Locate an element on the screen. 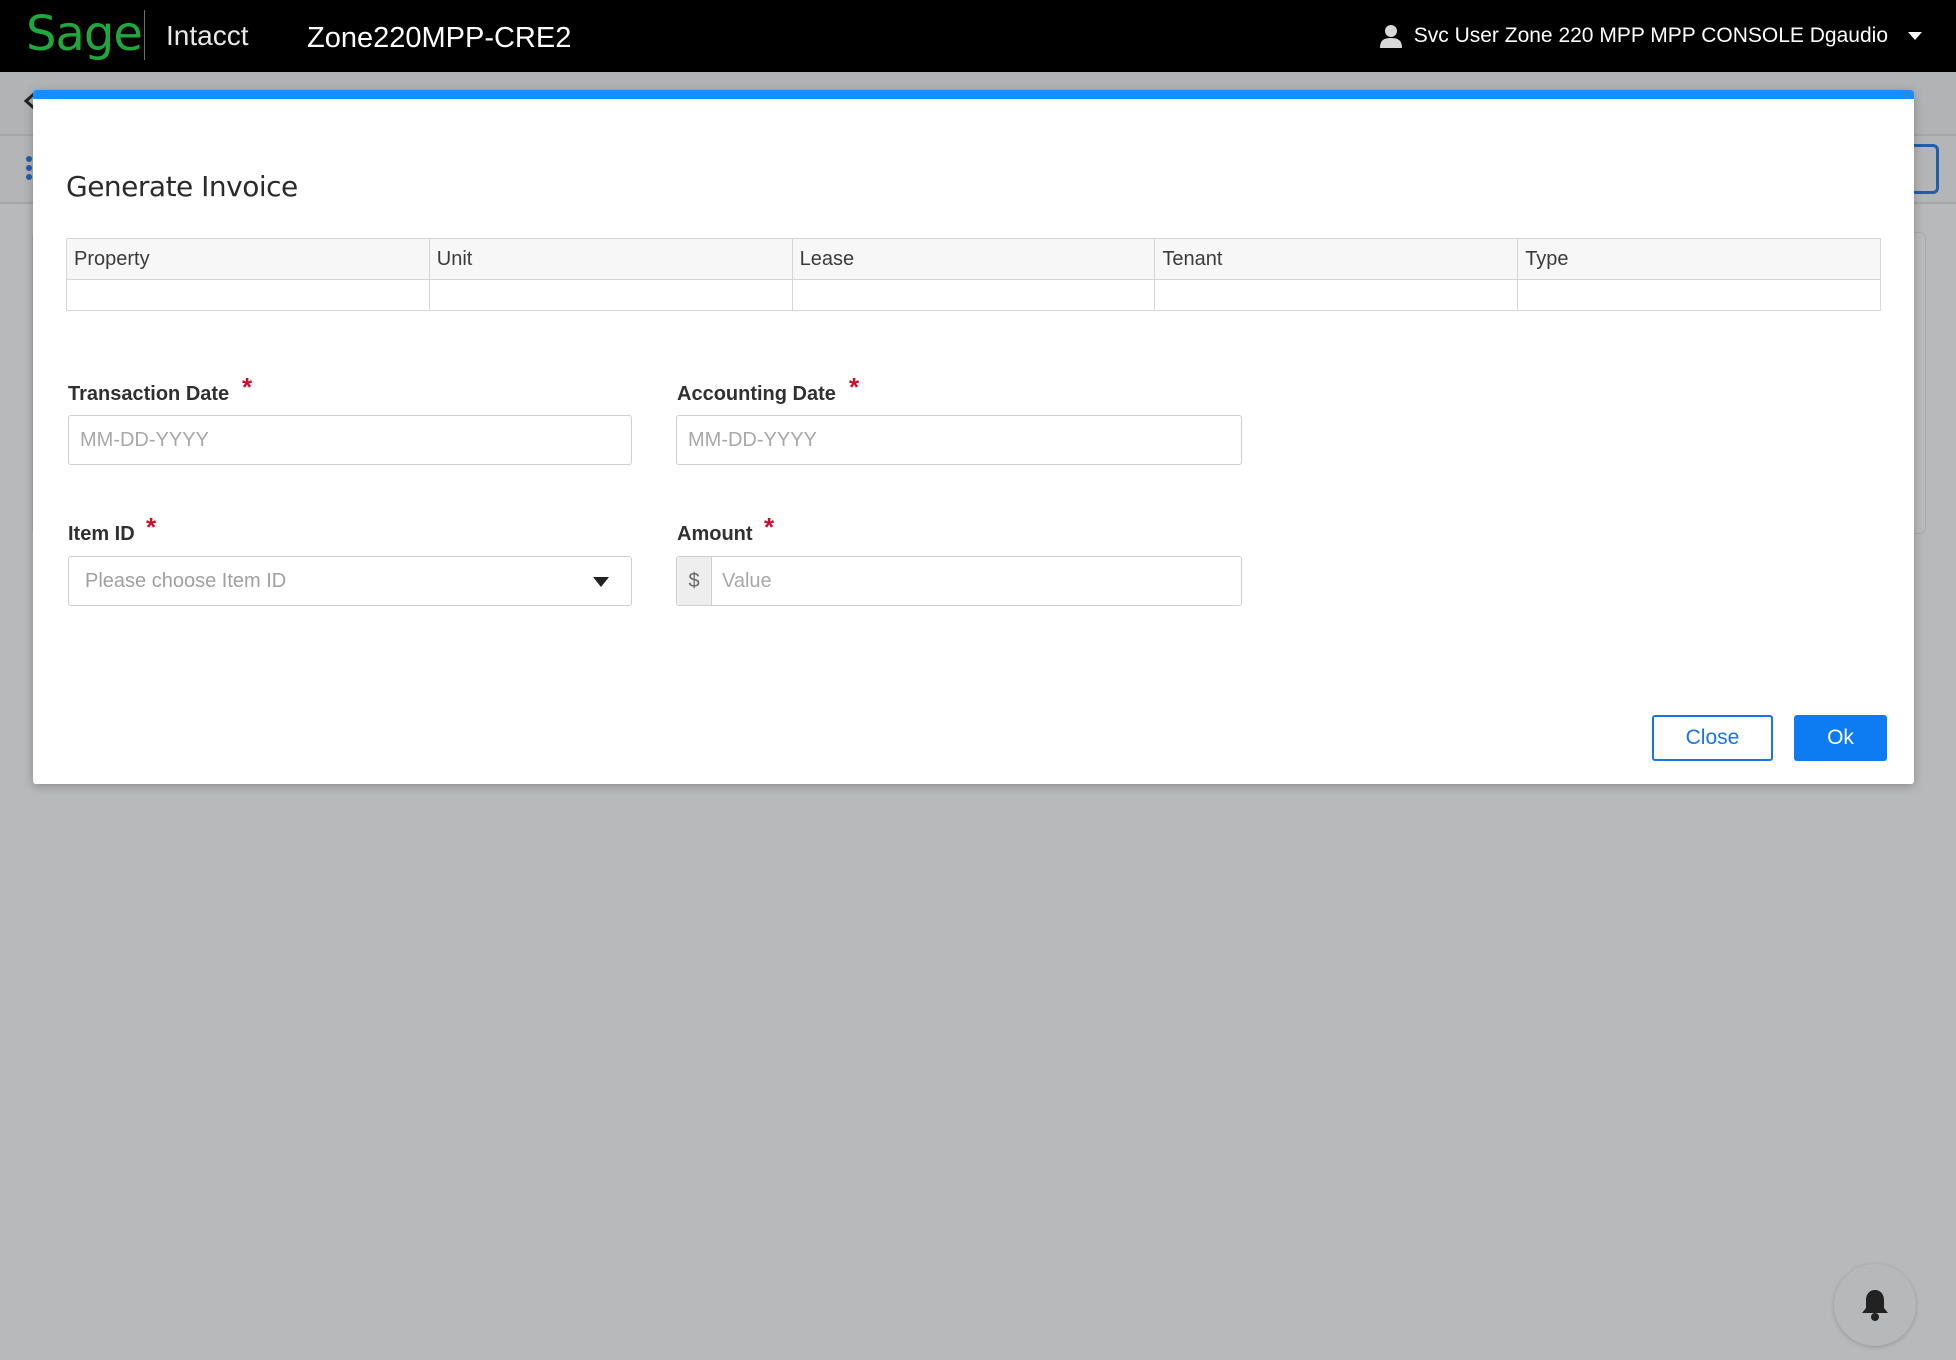  product-name: Intacct is located at coordinates (207, 35).